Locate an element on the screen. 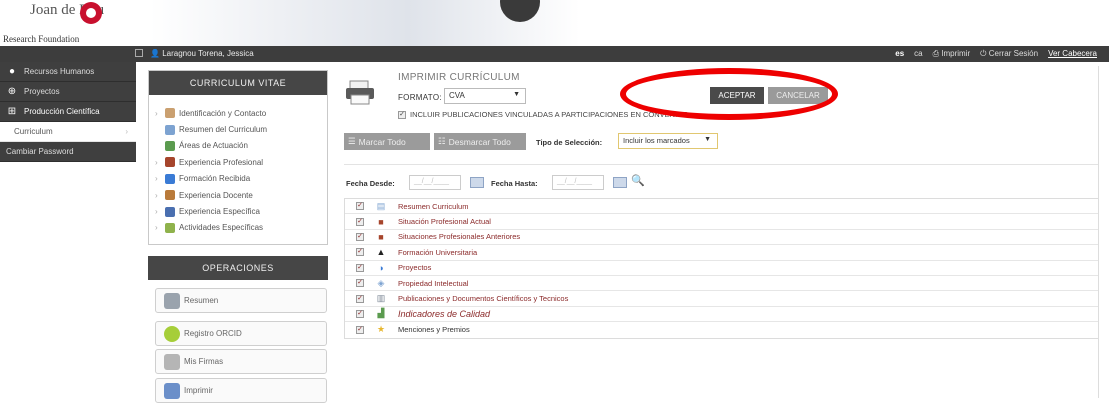 Image resolution: width=1109 pixels, height=403 pixels. collapse-toggle is located at coordinates (139, 53).